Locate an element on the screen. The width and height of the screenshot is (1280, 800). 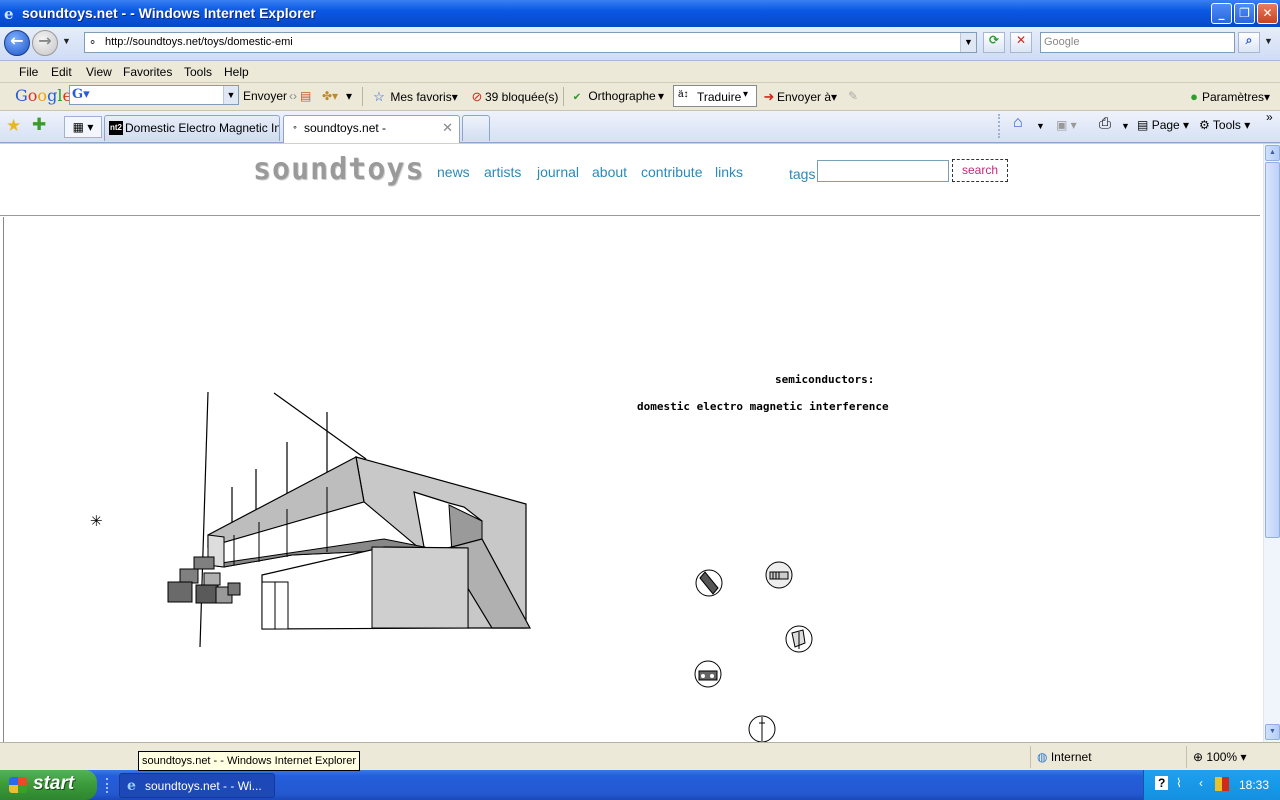
radio-knob-icon is located at coordinates (779, 575).